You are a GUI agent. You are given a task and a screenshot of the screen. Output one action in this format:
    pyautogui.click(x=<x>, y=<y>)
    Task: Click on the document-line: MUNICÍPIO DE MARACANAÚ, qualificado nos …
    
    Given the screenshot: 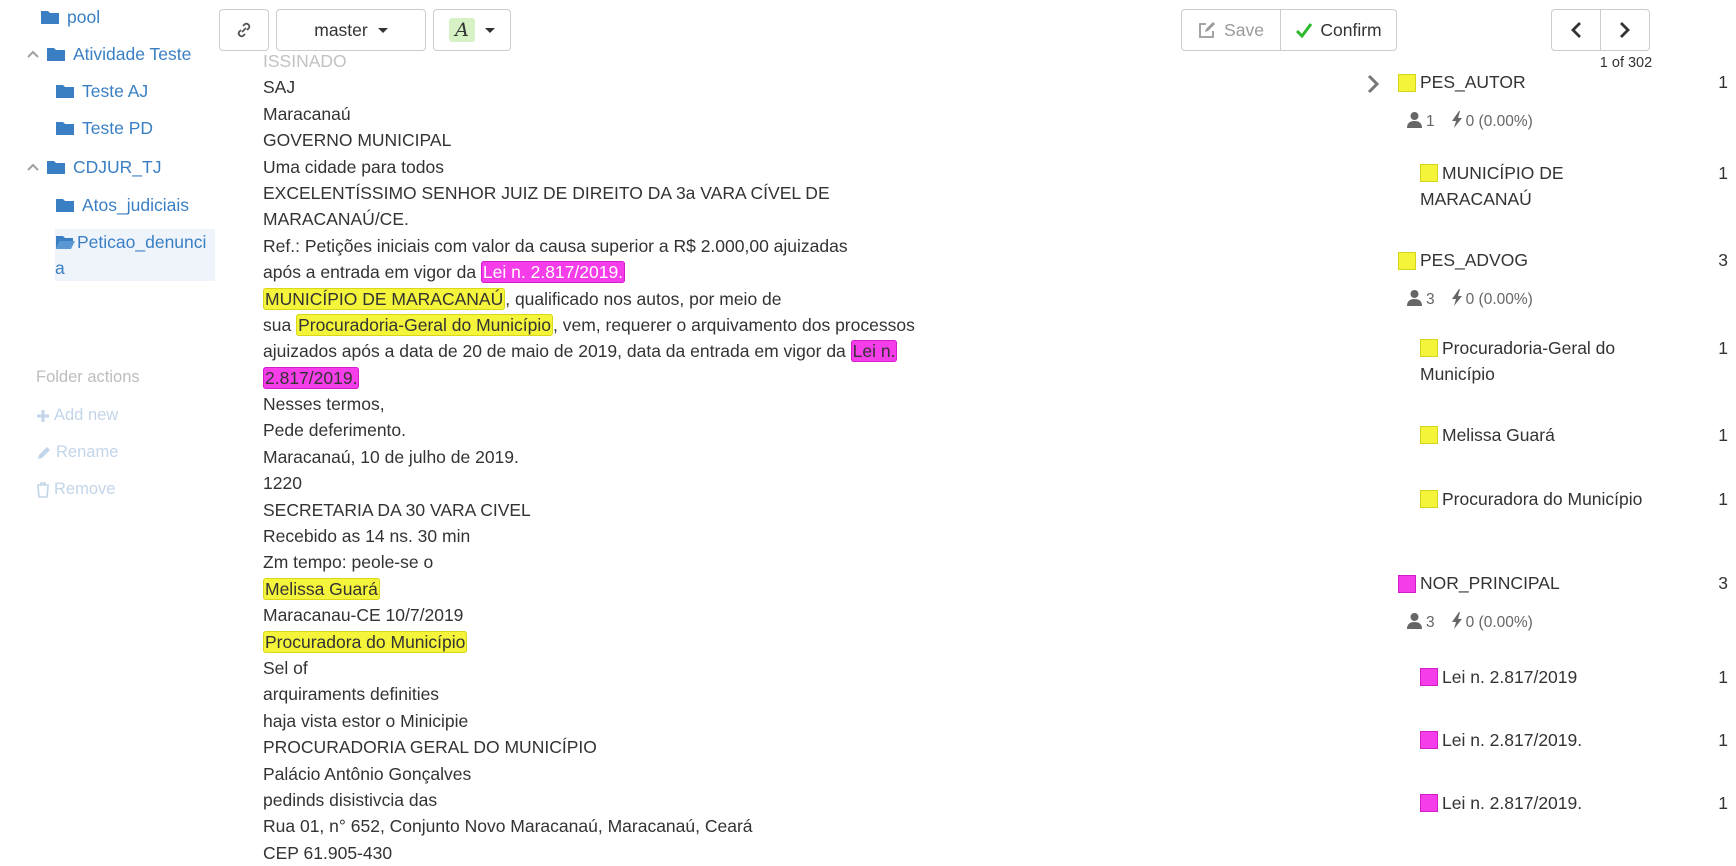 What is the action you would take?
    pyautogui.click(x=743, y=299)
    